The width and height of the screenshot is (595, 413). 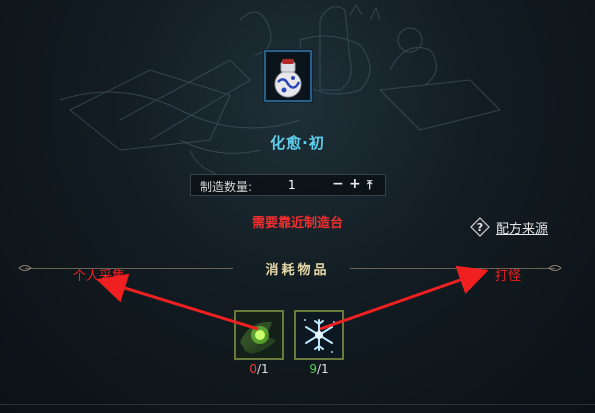 I want to click on bottom-divider, so click(x=297, y=404).